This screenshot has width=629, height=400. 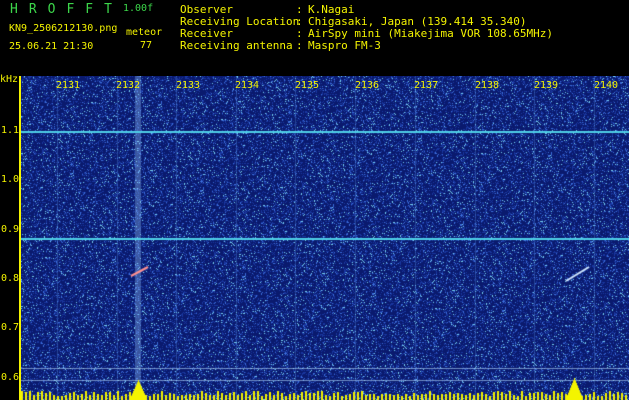 What do you see at coordinates (307, 85) in the screenshot?
I see `x-tick-2135: 2135` at bounding box center [307, 85].